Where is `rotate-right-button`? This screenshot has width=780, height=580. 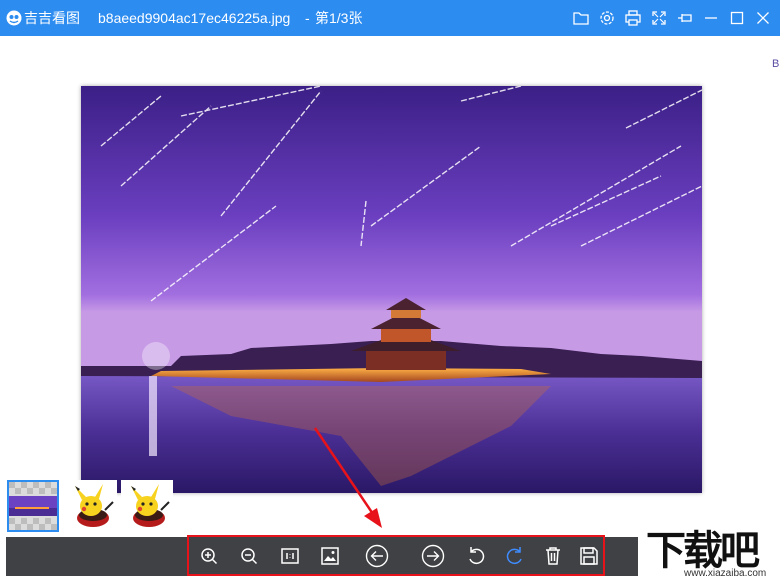 rotate-right-button is located at coordinates (515, 556).